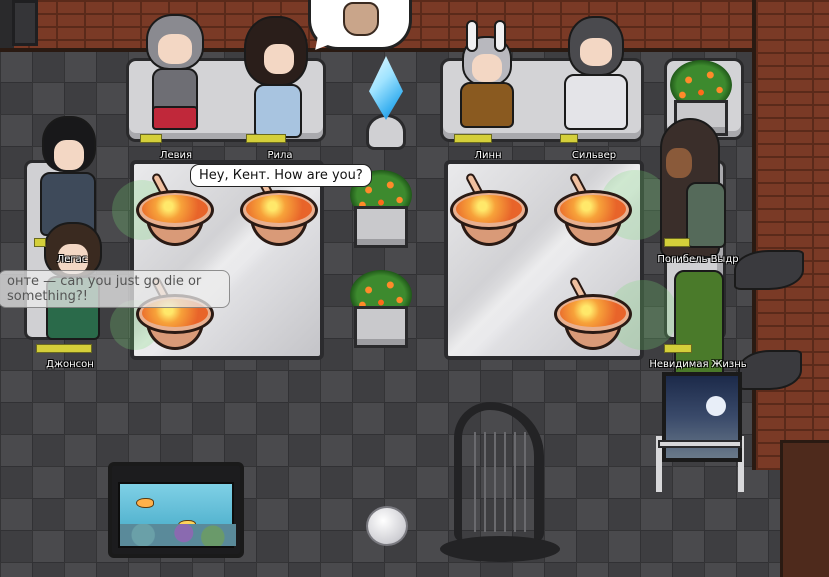 The height and width of the screenshot is (577, 829). Describe the element at coordinates (47, 296) in the screenshot. I see `speech-line: something?!` at that location.